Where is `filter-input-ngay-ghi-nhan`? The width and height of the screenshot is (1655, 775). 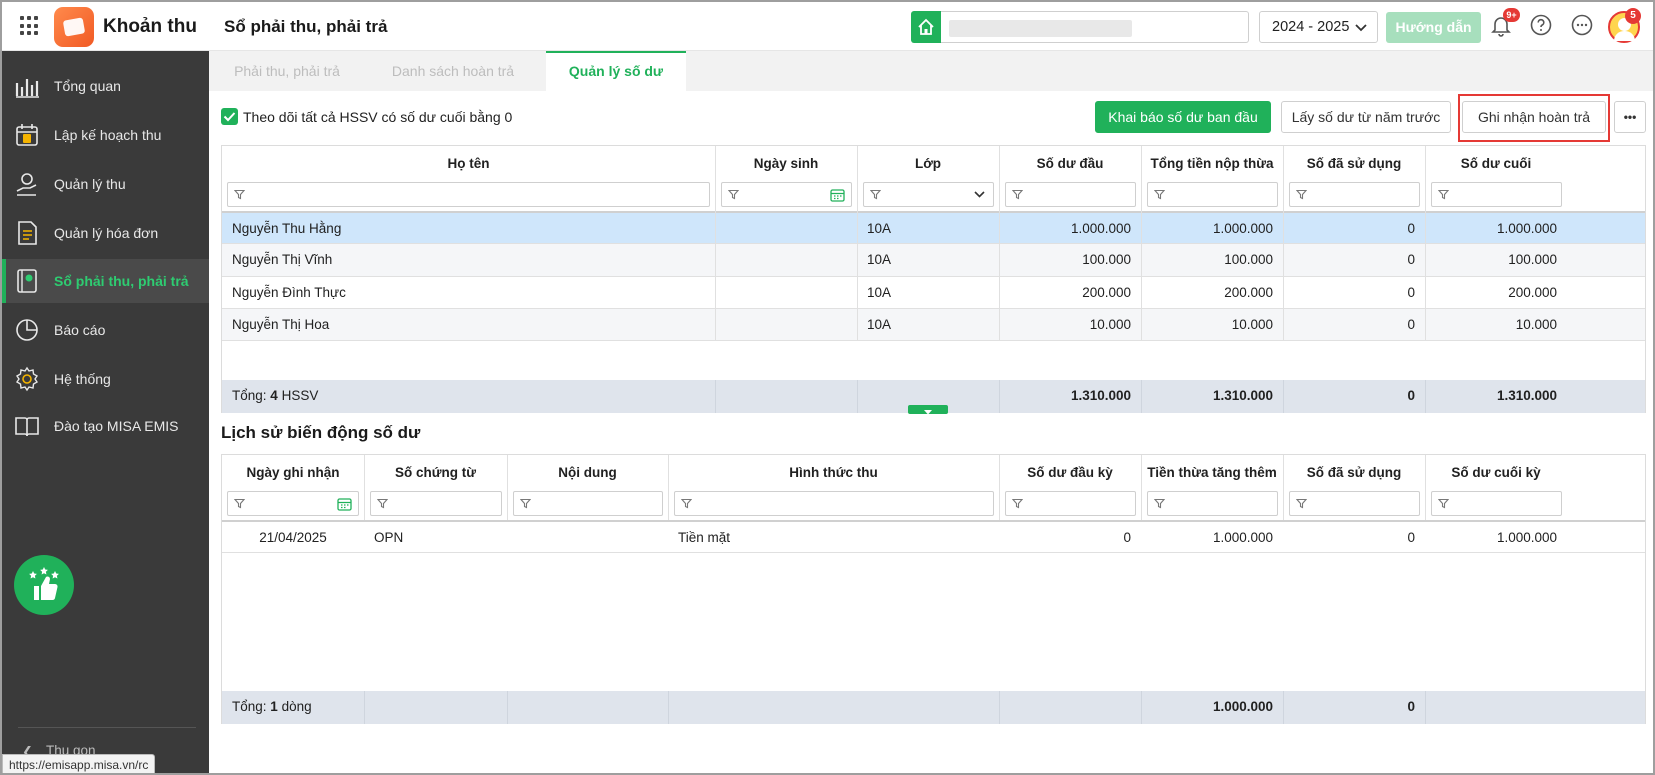
filter-input-ngay-ghi-nhan is located at coordinates (293, 503).